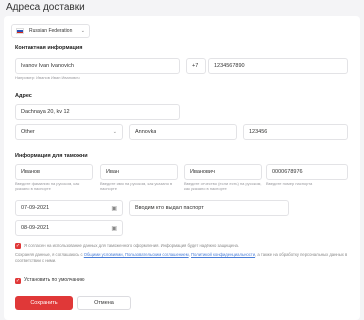 This screenshot has height=320, width=364. What do you see at coordinates (23, 96) in the screenshot?
I see `address-section-title: Адрес` at bounding box center [23, 96].